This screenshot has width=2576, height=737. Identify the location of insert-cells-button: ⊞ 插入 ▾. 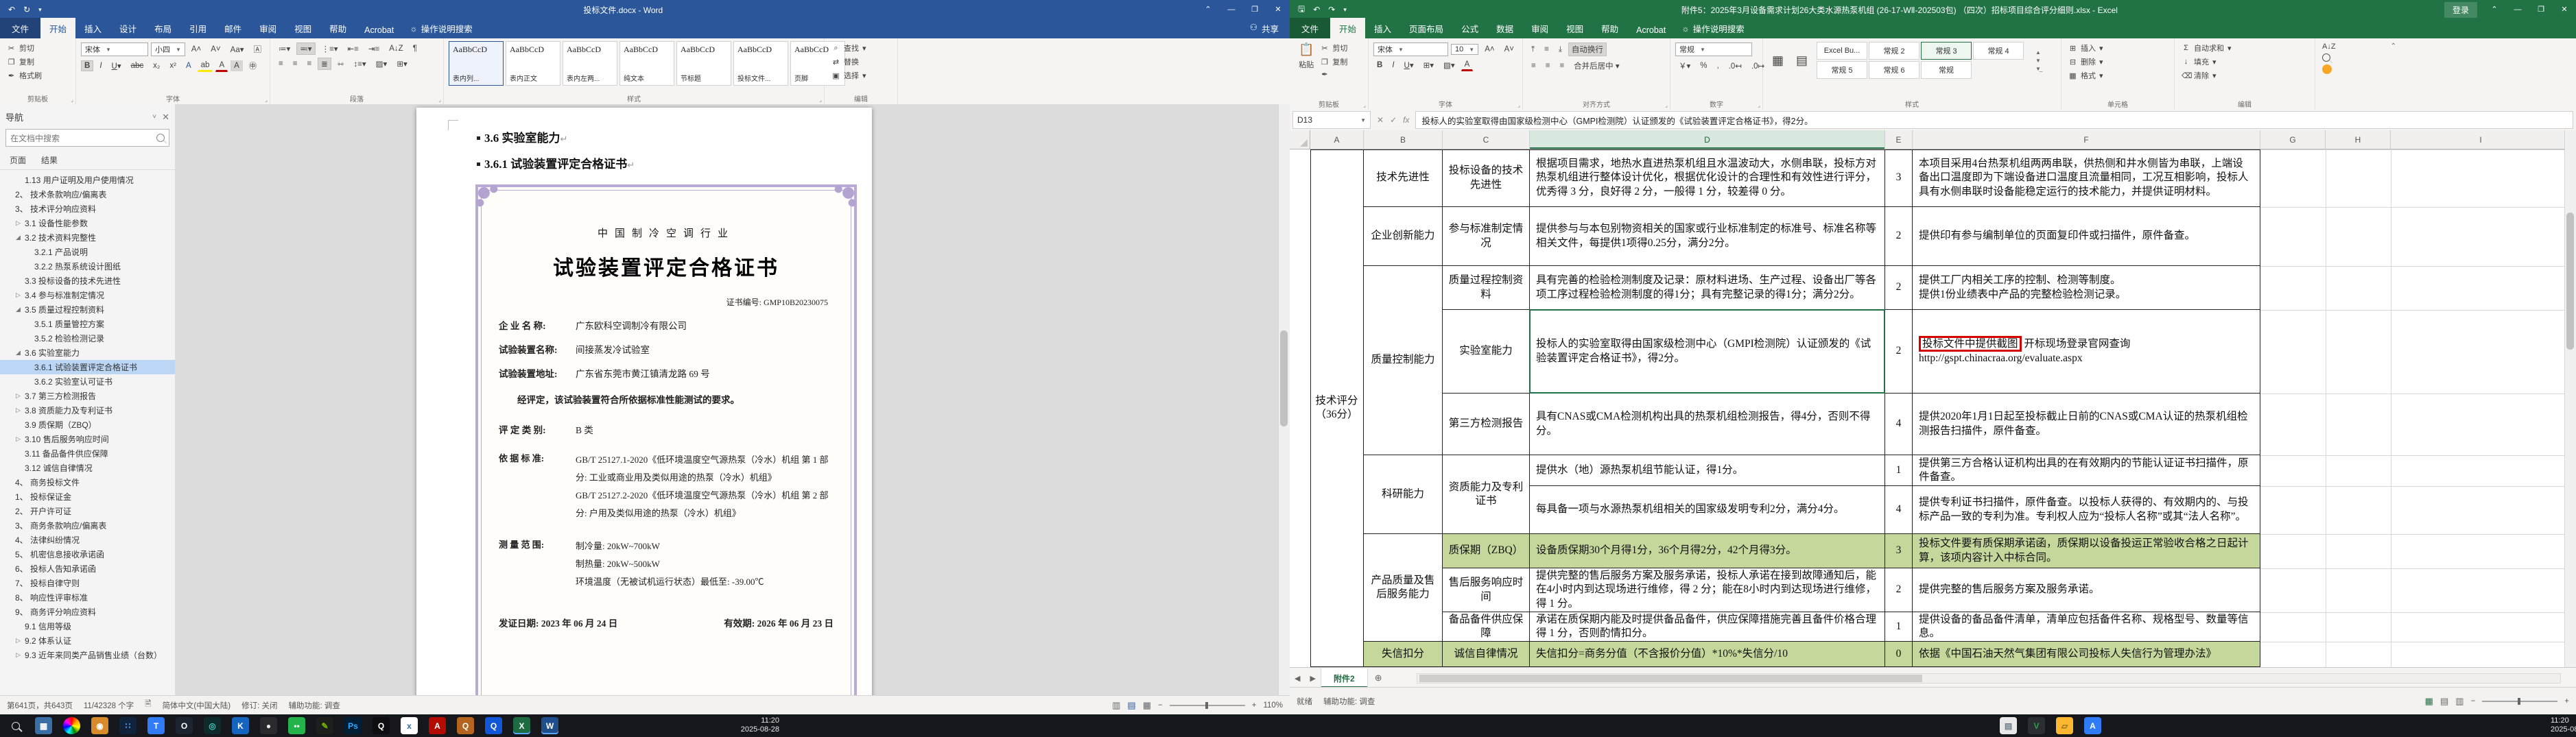
(2117, 48).